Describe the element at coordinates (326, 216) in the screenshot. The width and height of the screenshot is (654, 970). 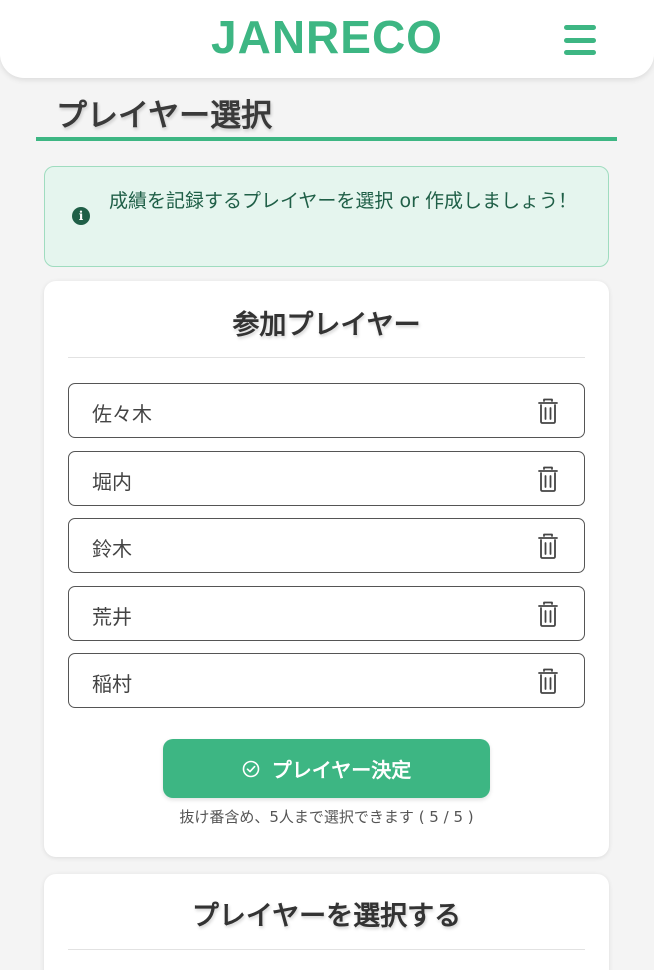
I see `info-alert: i 成績を記録するプレイヤーを選択 or 作成しましょう！` at that location.